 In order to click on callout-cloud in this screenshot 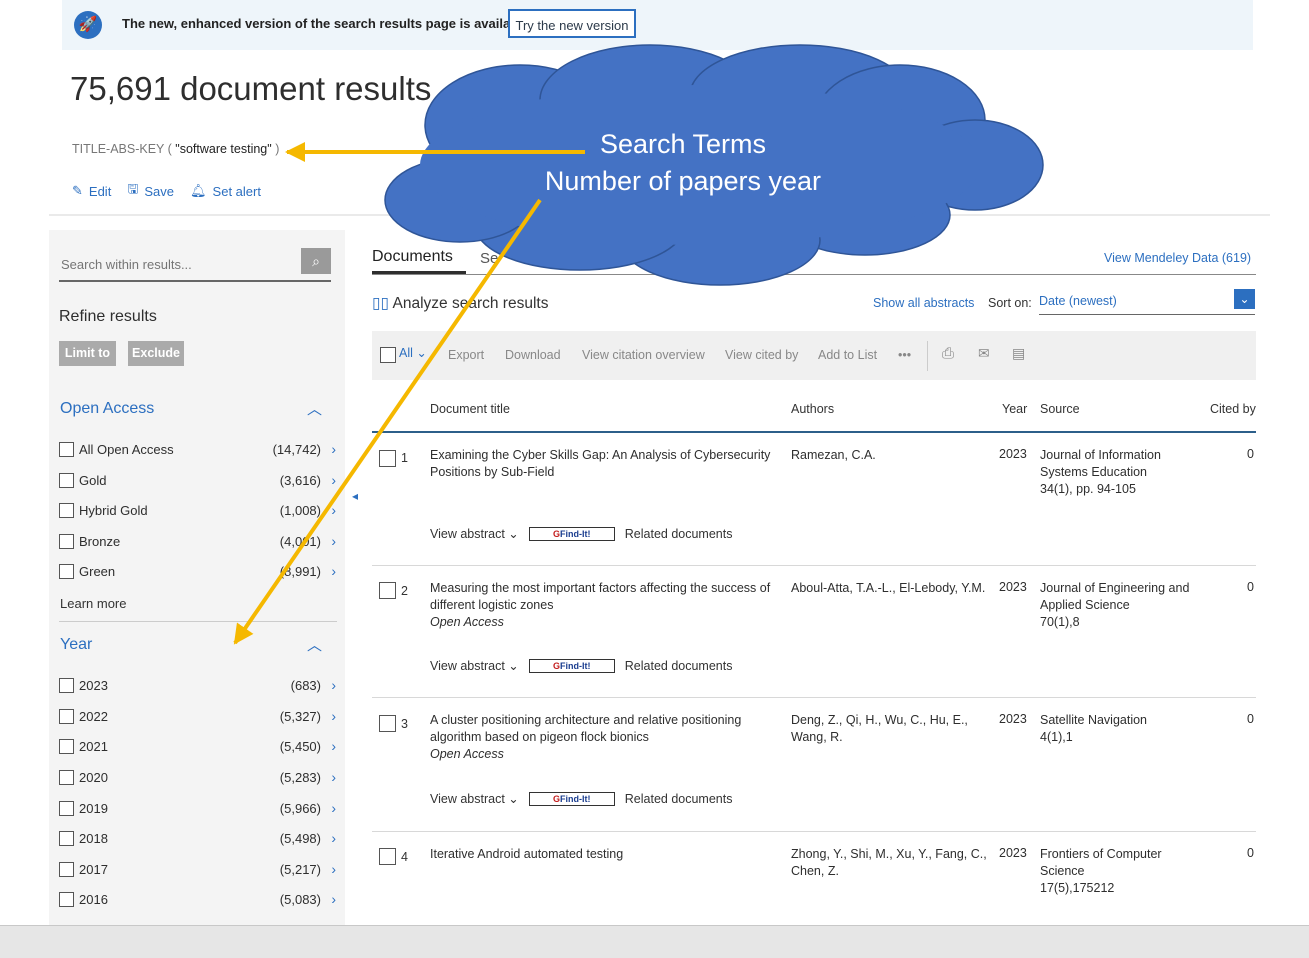, I will do `click(714, 165)`.